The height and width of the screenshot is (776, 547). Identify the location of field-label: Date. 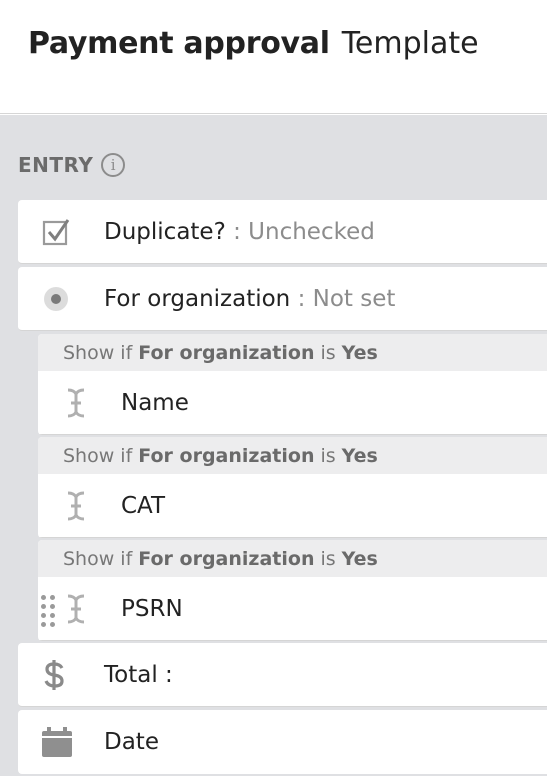
(131, 742).